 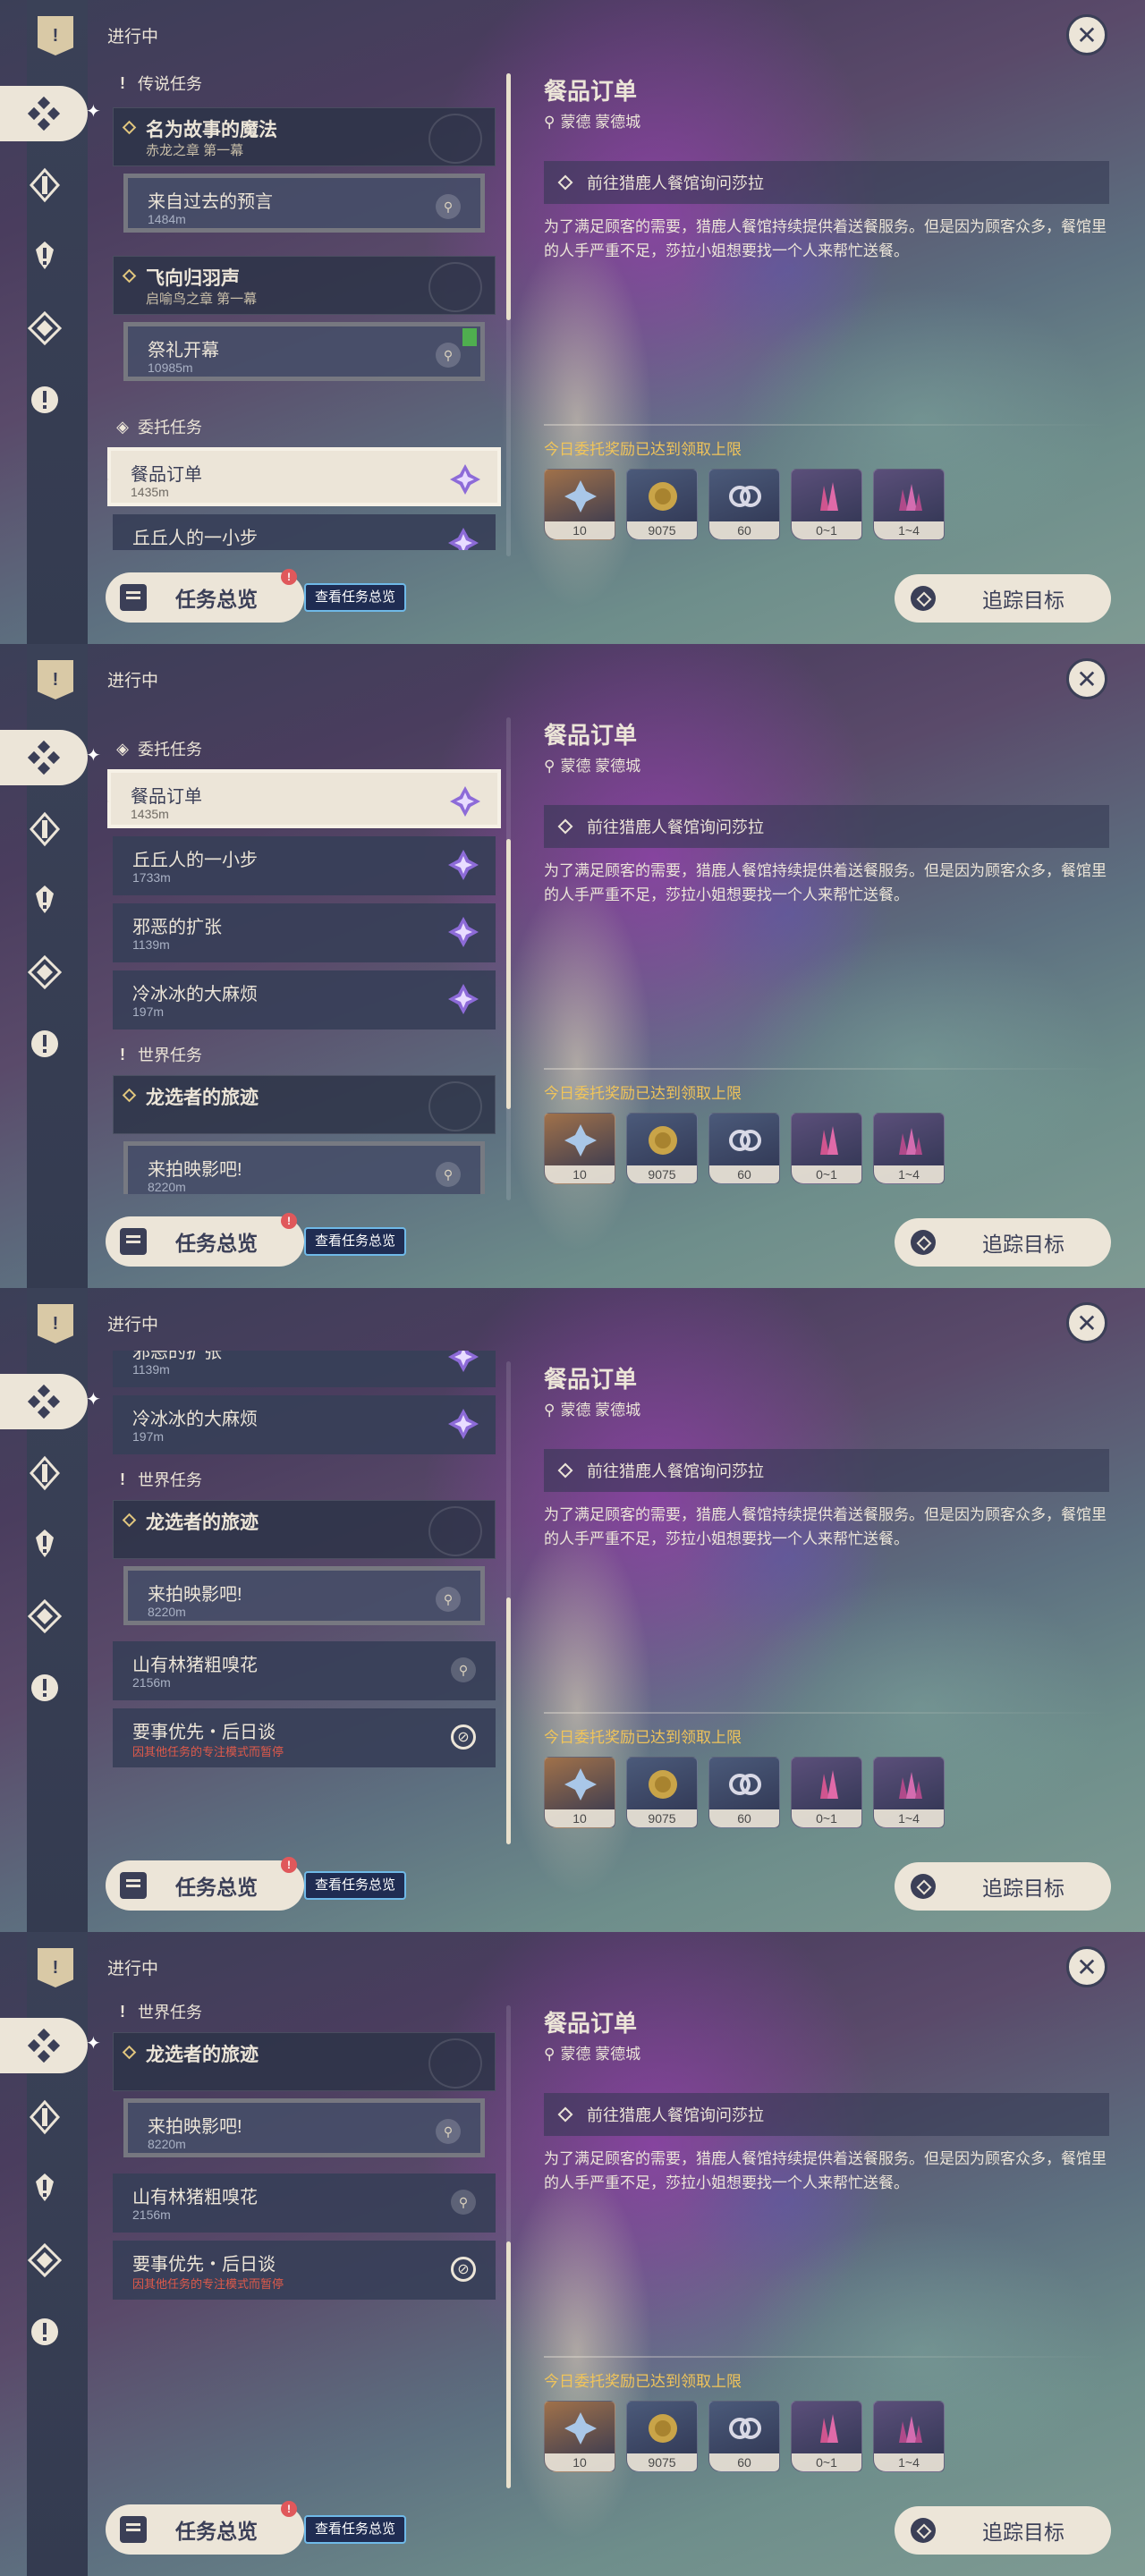 I want to click on quest-step-card: 祭礼开幕 10985m ⚲, so click(x=304, y=351).